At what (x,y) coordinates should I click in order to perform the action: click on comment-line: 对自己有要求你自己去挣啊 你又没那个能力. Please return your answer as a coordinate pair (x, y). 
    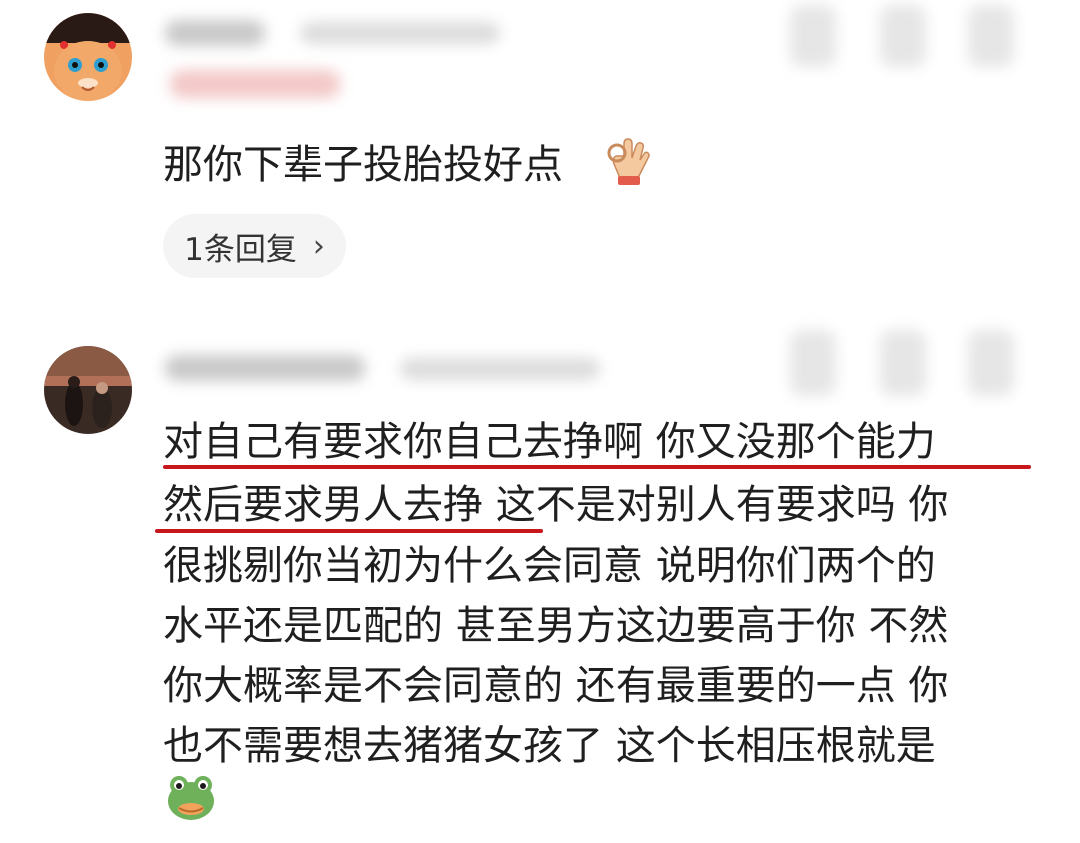
    Looking at the image, I should click on (549, 442).